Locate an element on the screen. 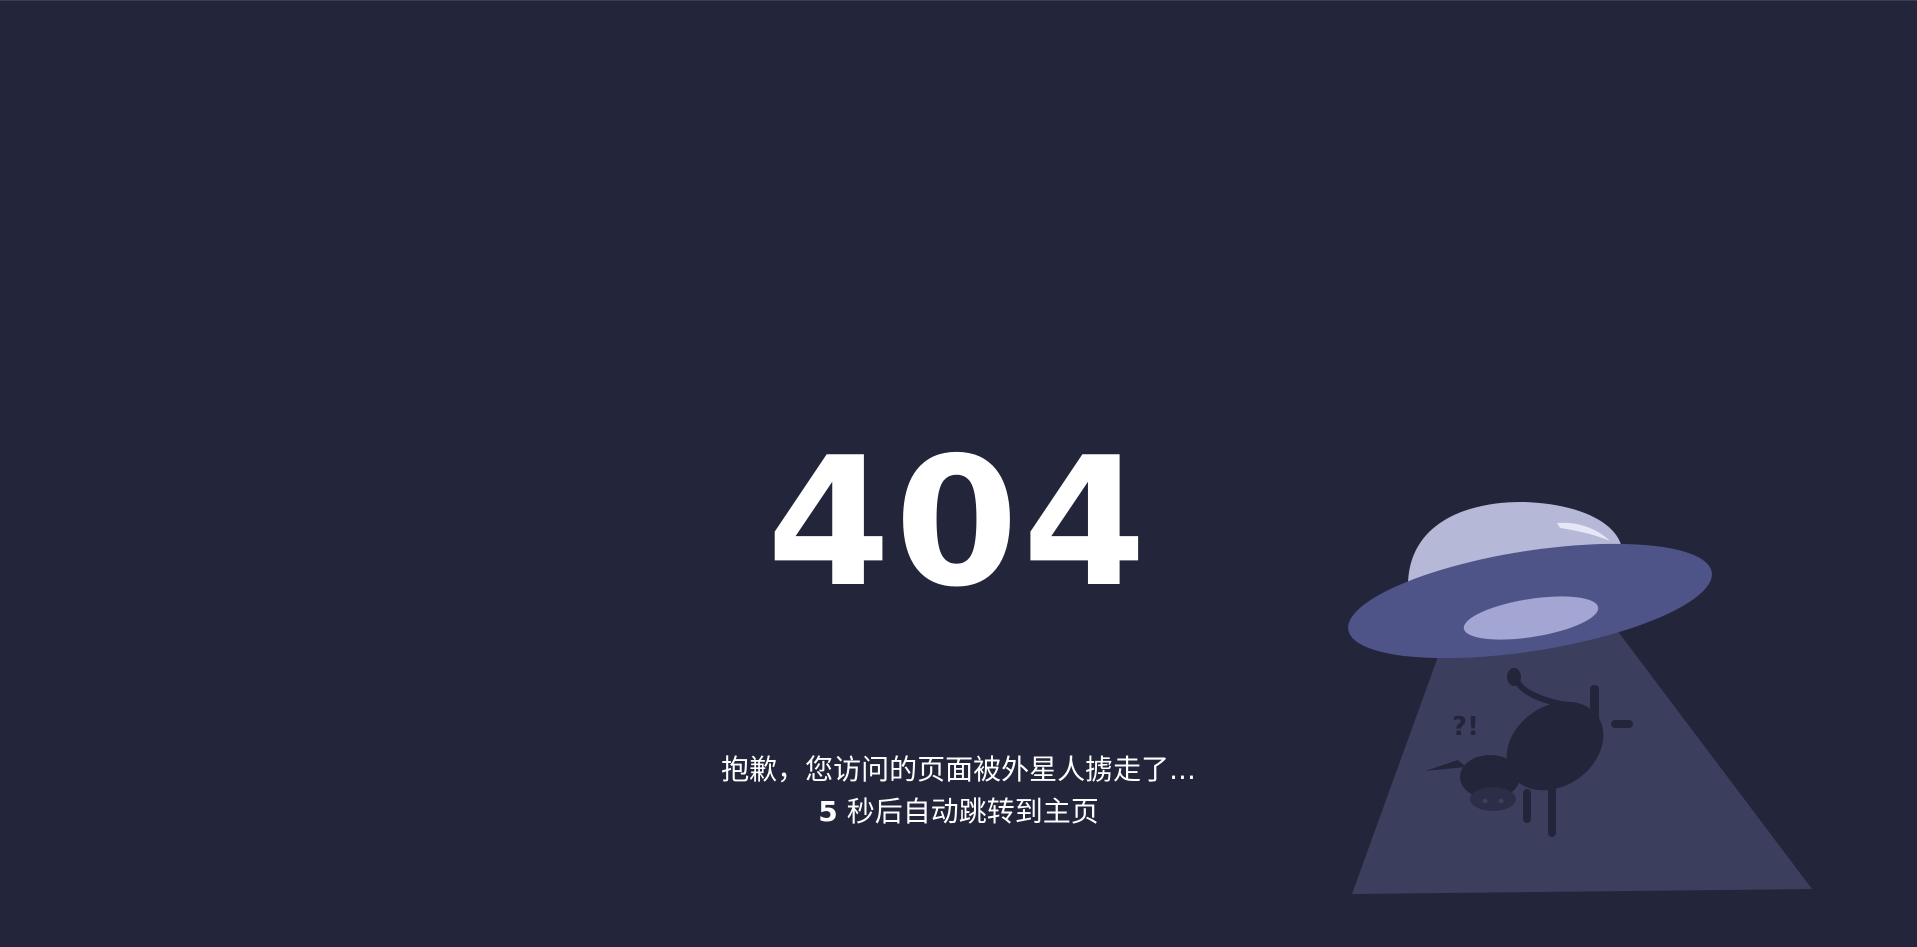 The image size is (1917, 947). ufo-abducting-cow-illustration: ?! is located at coordinates (1580, 697).